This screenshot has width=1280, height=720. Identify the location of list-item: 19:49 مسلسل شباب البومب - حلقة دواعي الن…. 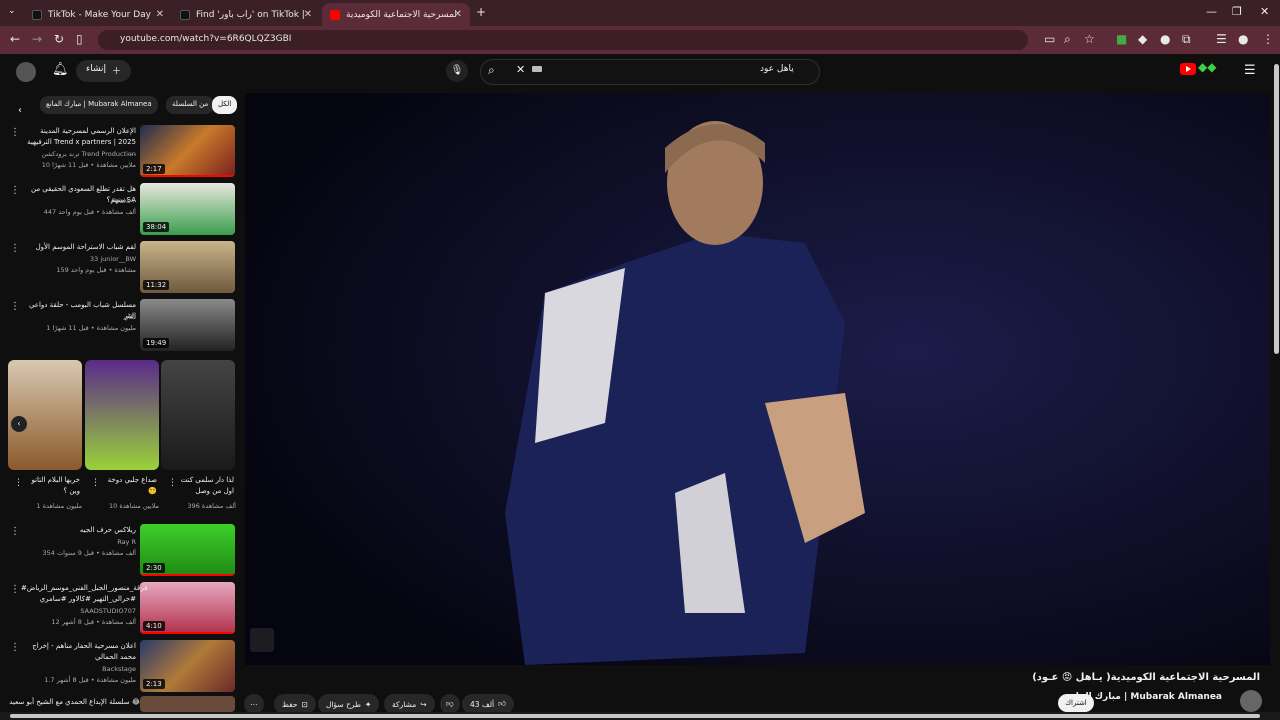
(120, 327).